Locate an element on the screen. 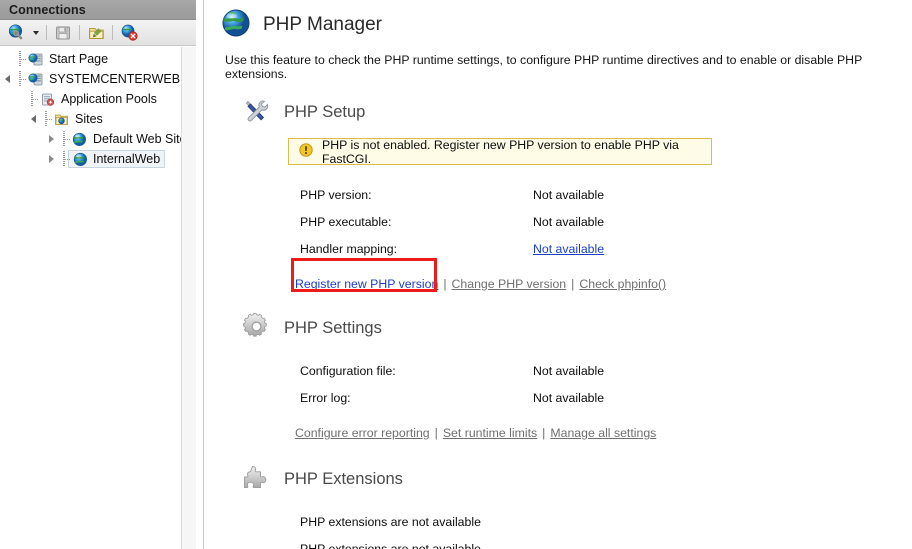 The height and width of the screenshot is (549, 912). application-pools-icon is located at coordinates (47, 99).